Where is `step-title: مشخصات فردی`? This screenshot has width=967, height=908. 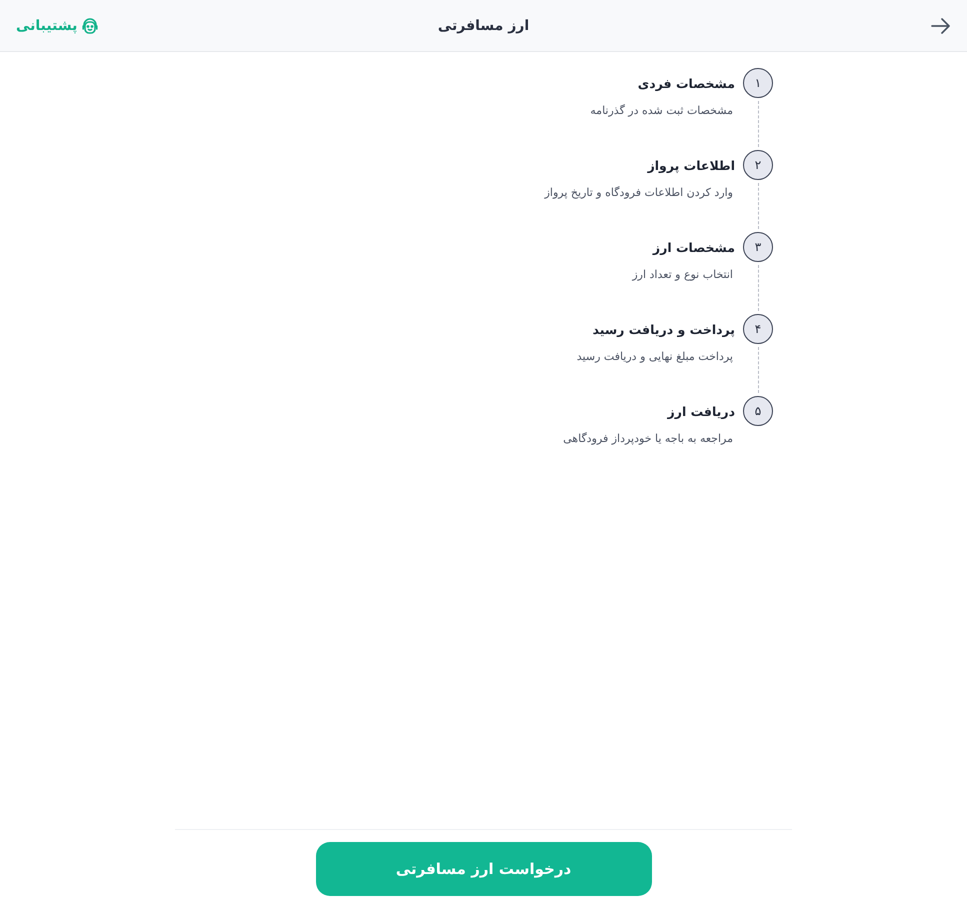 step-title: مشخصات فردی is located at coordinates (686, 83).